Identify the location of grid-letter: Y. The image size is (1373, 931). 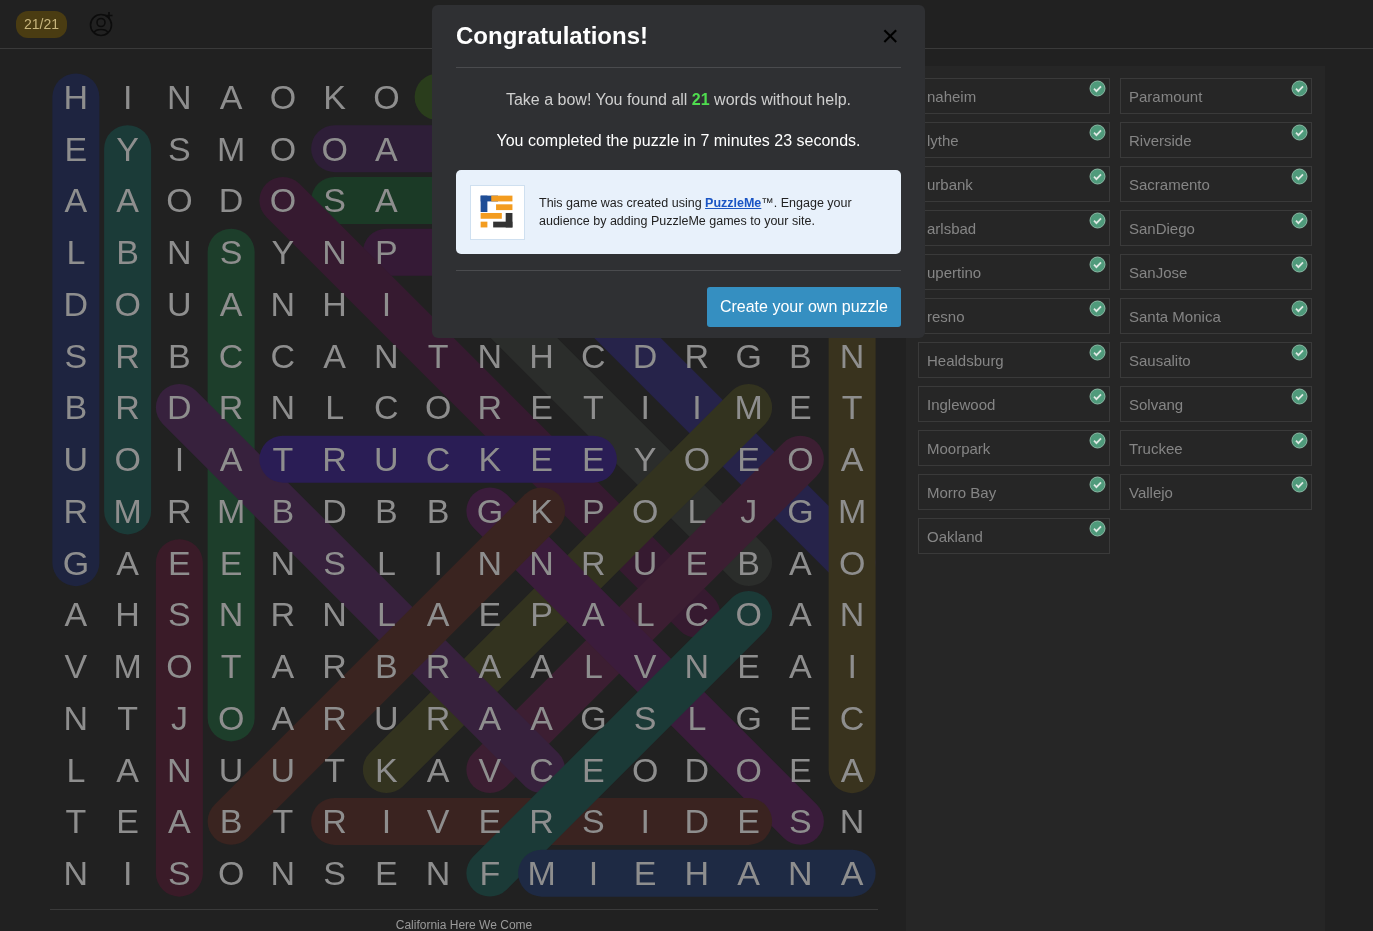
(127, 148).